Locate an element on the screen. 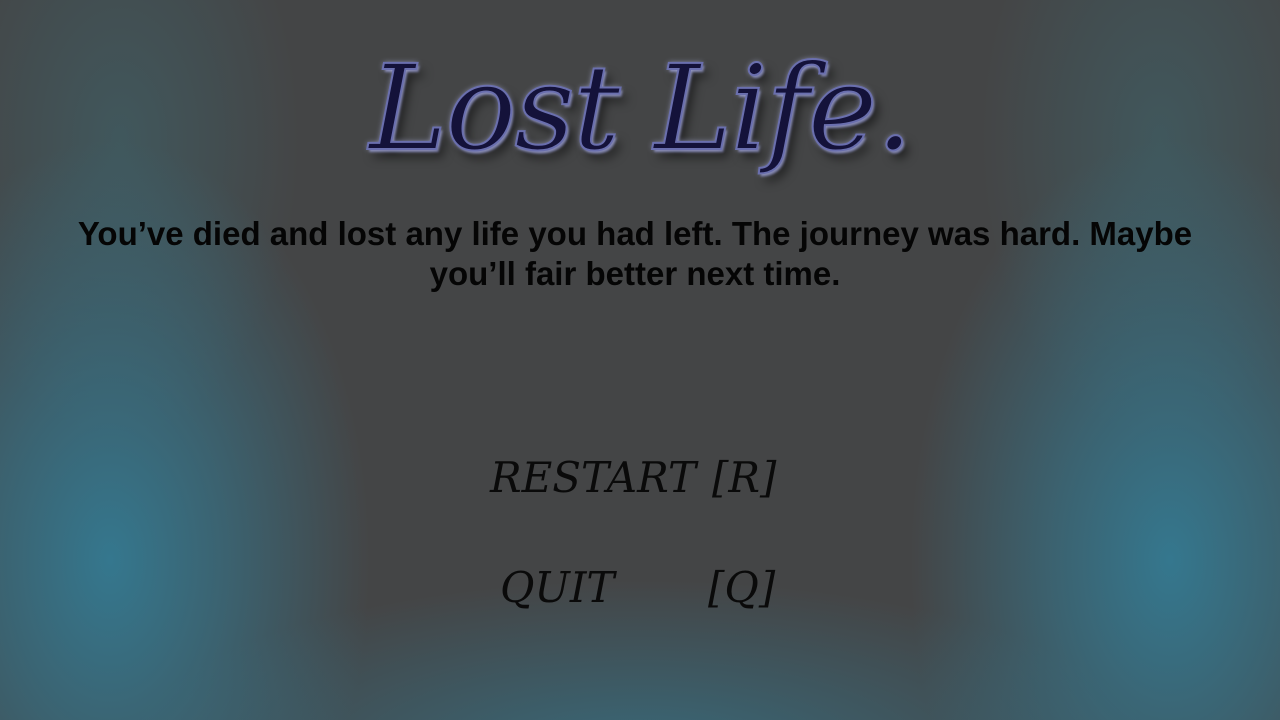 The height and width of the screenshot is (720, 1280). restart-option: RESTART [R] is located at coordinates (640, 478).